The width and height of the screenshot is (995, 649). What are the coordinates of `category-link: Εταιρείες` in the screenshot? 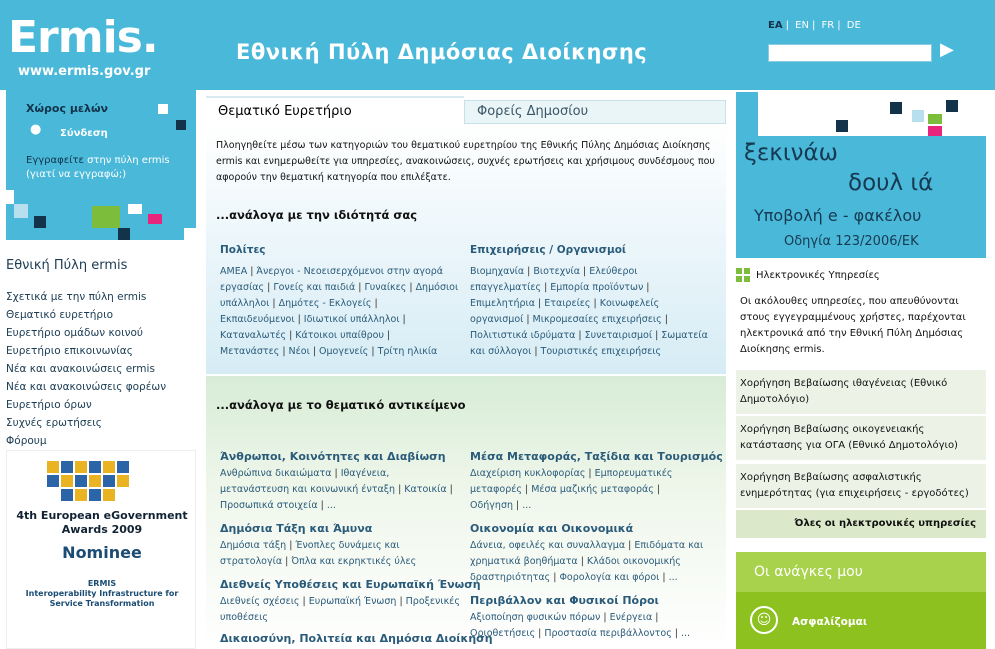 It's located at (567, 303).